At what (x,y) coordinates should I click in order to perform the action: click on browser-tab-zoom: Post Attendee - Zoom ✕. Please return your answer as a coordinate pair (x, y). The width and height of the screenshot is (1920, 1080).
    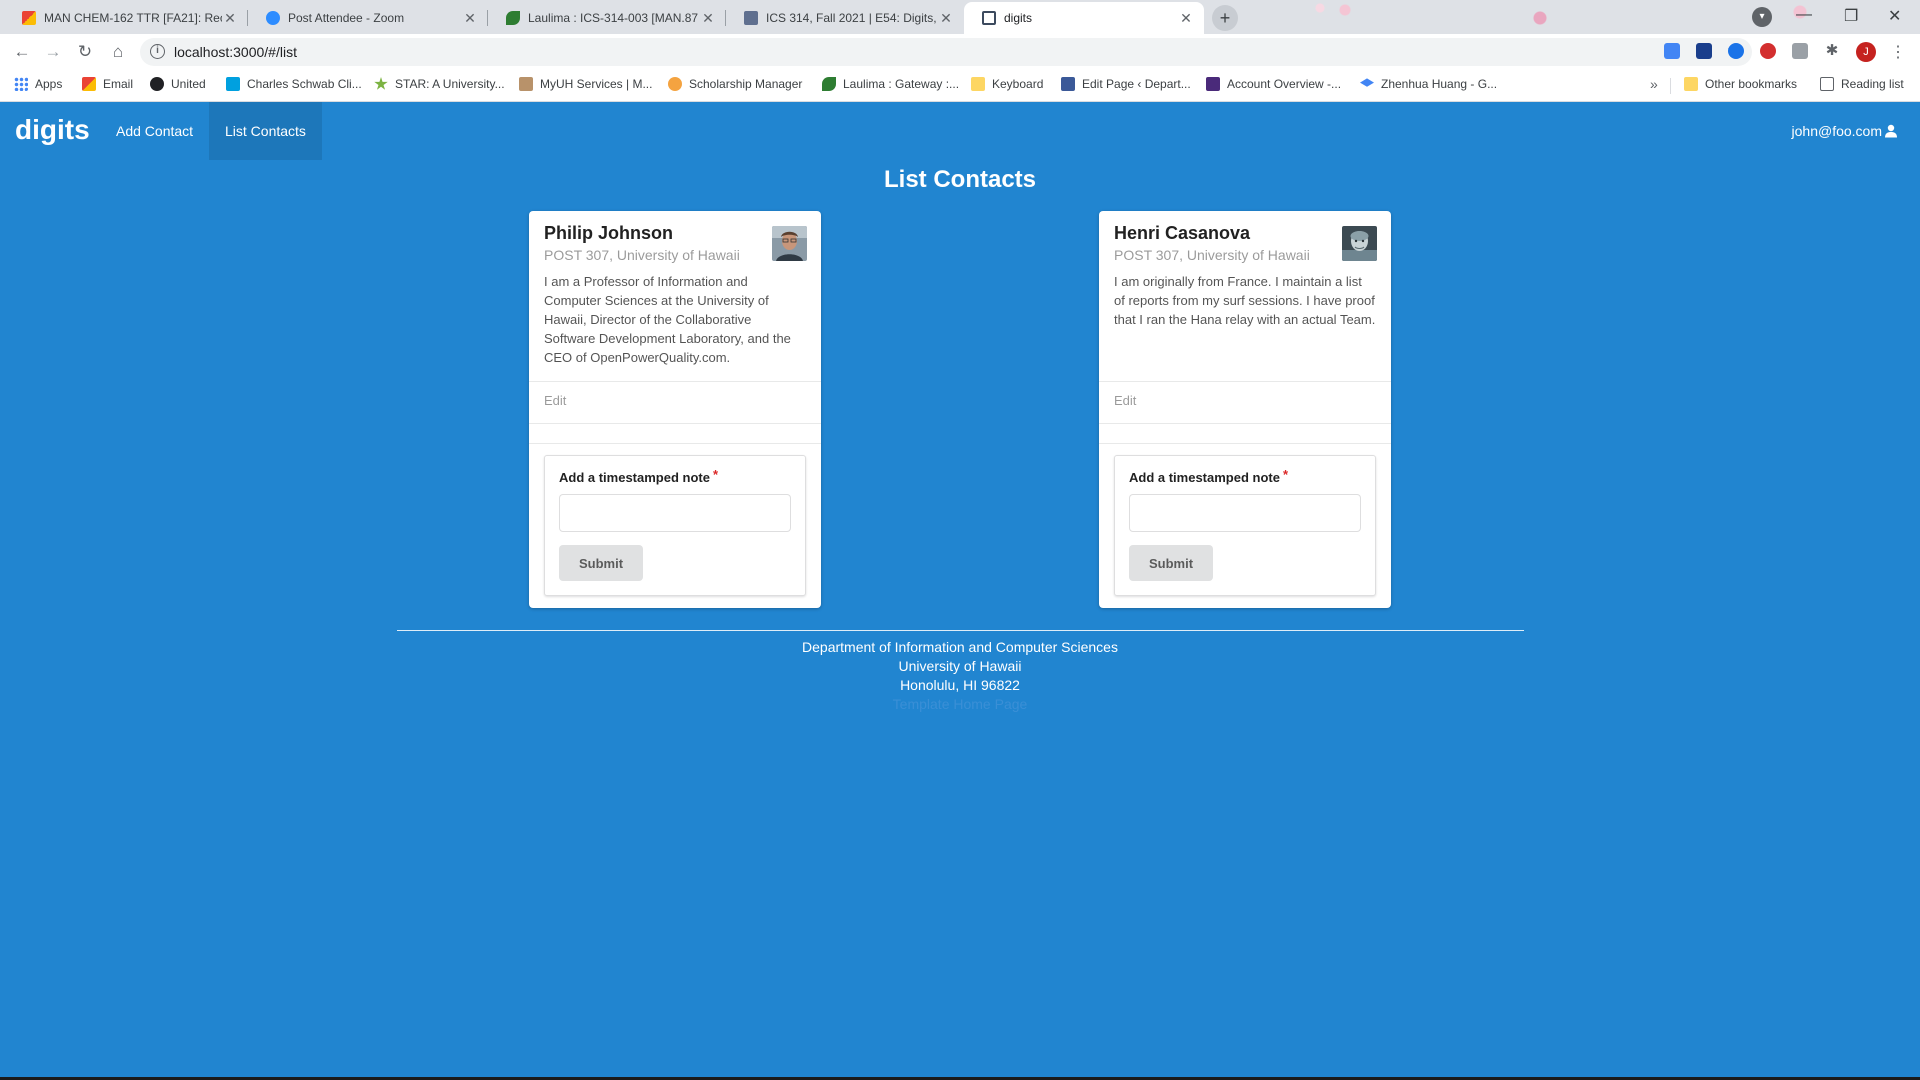
    Looking at the image, I should click on (368, 18).